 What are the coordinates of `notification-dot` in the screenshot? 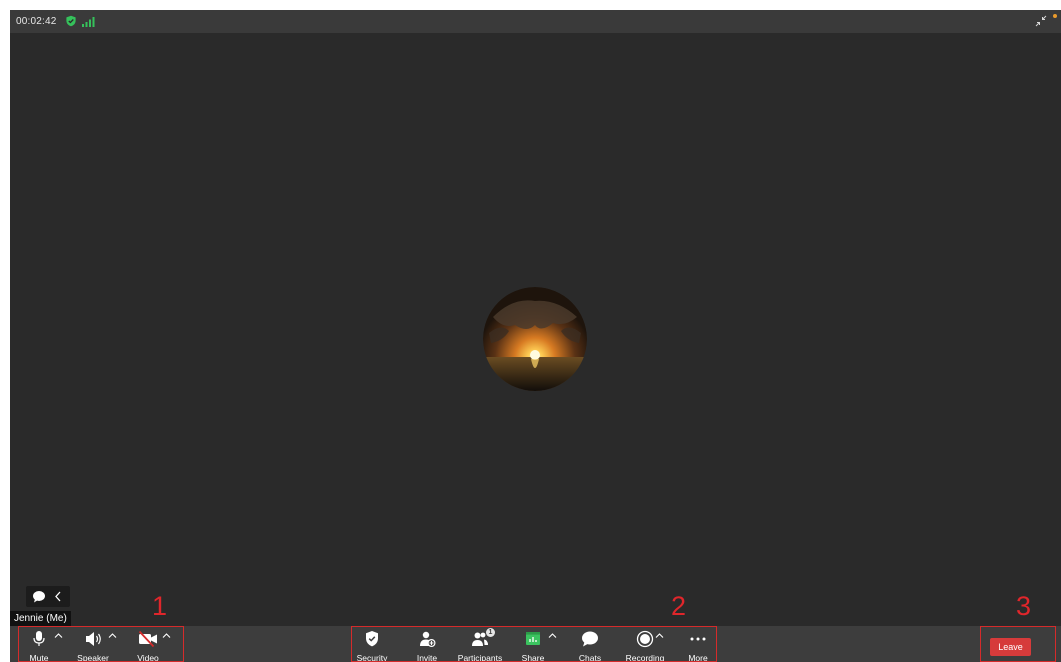 It's located at (1055, 16).